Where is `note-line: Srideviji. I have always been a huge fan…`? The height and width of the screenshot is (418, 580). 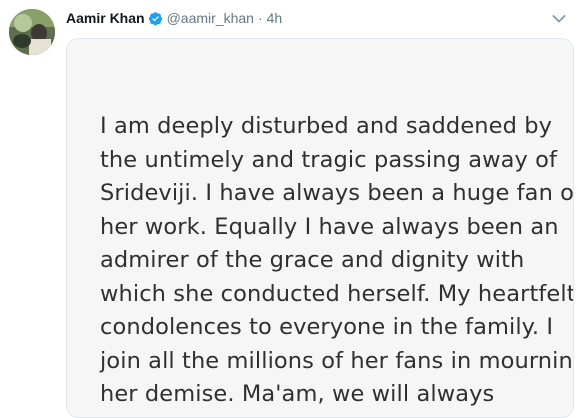
note-line: Srideviji. I have always been a huge fan… is located at coordinates (337, 193).